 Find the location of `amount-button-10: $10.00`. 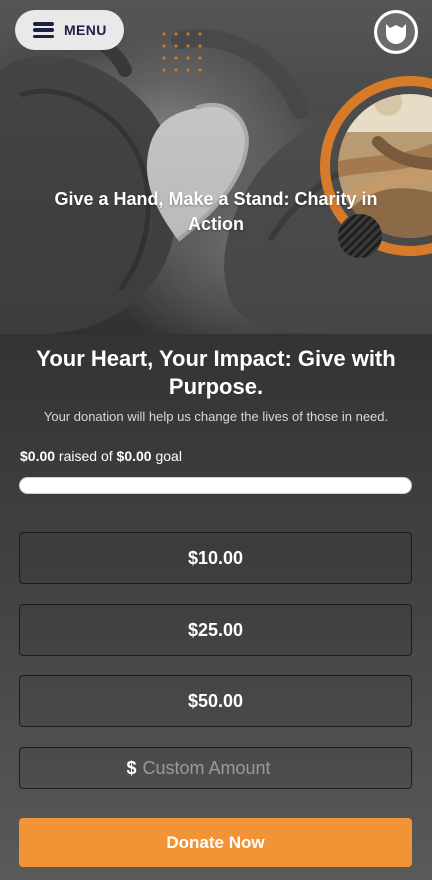

amount-button-10: $10.00 is located at coordinates (215, 558).